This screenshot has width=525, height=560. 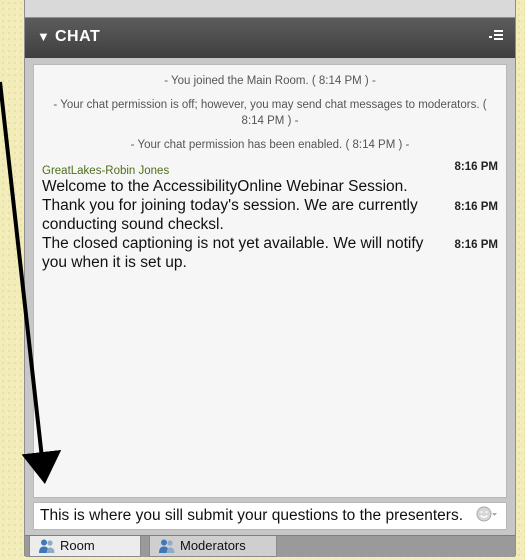 I want to click on chat-header: ▼ CHAT, so click(x=270, y=38).